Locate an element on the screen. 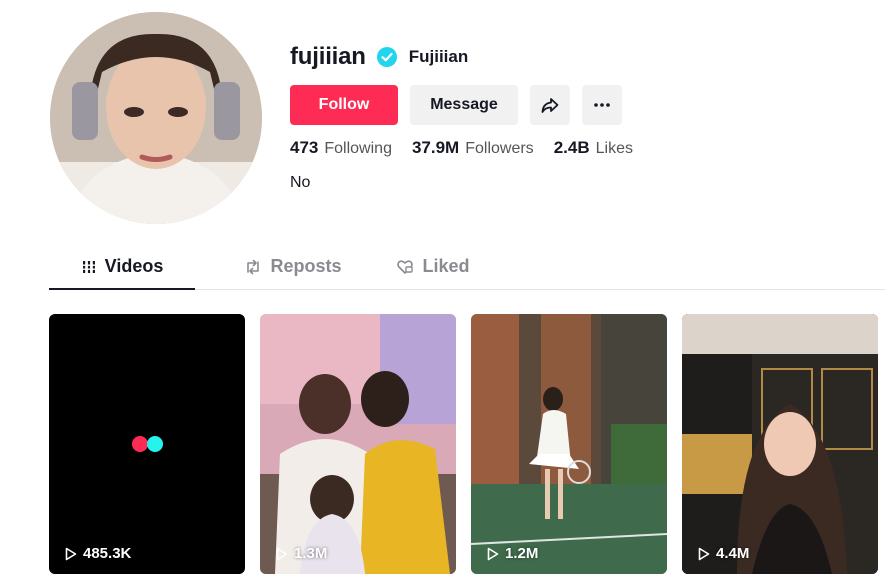  nickname: Fujiiian is located at coordinates (438, 56).